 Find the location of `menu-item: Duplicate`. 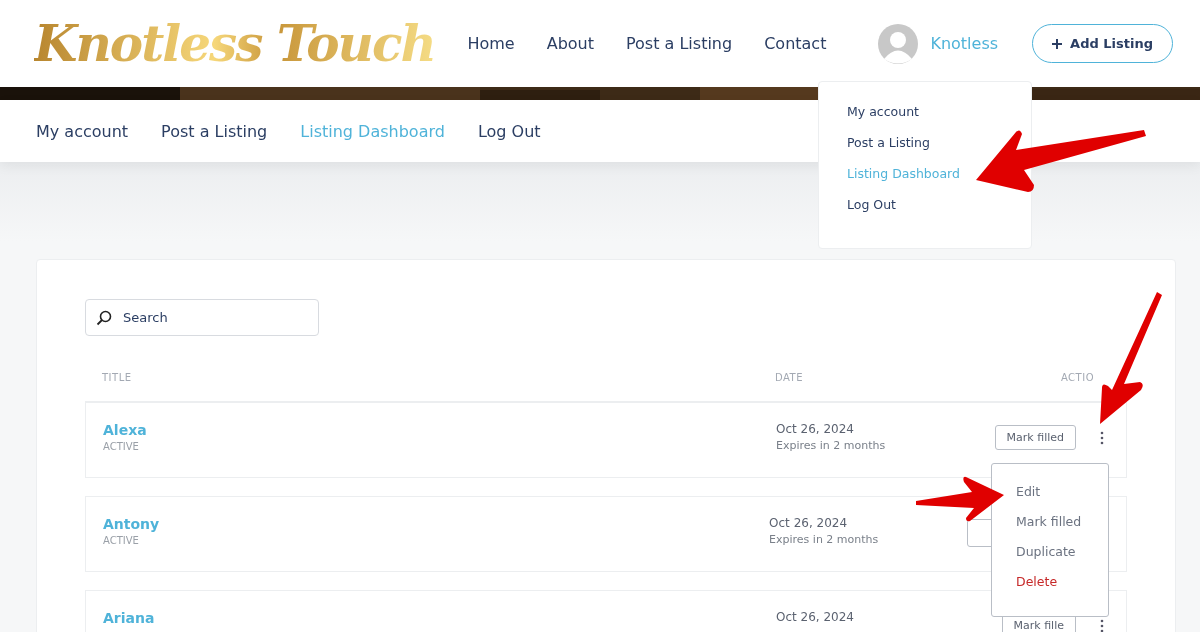

menu-item: Duplicate is located at coordinates (1050, 551).